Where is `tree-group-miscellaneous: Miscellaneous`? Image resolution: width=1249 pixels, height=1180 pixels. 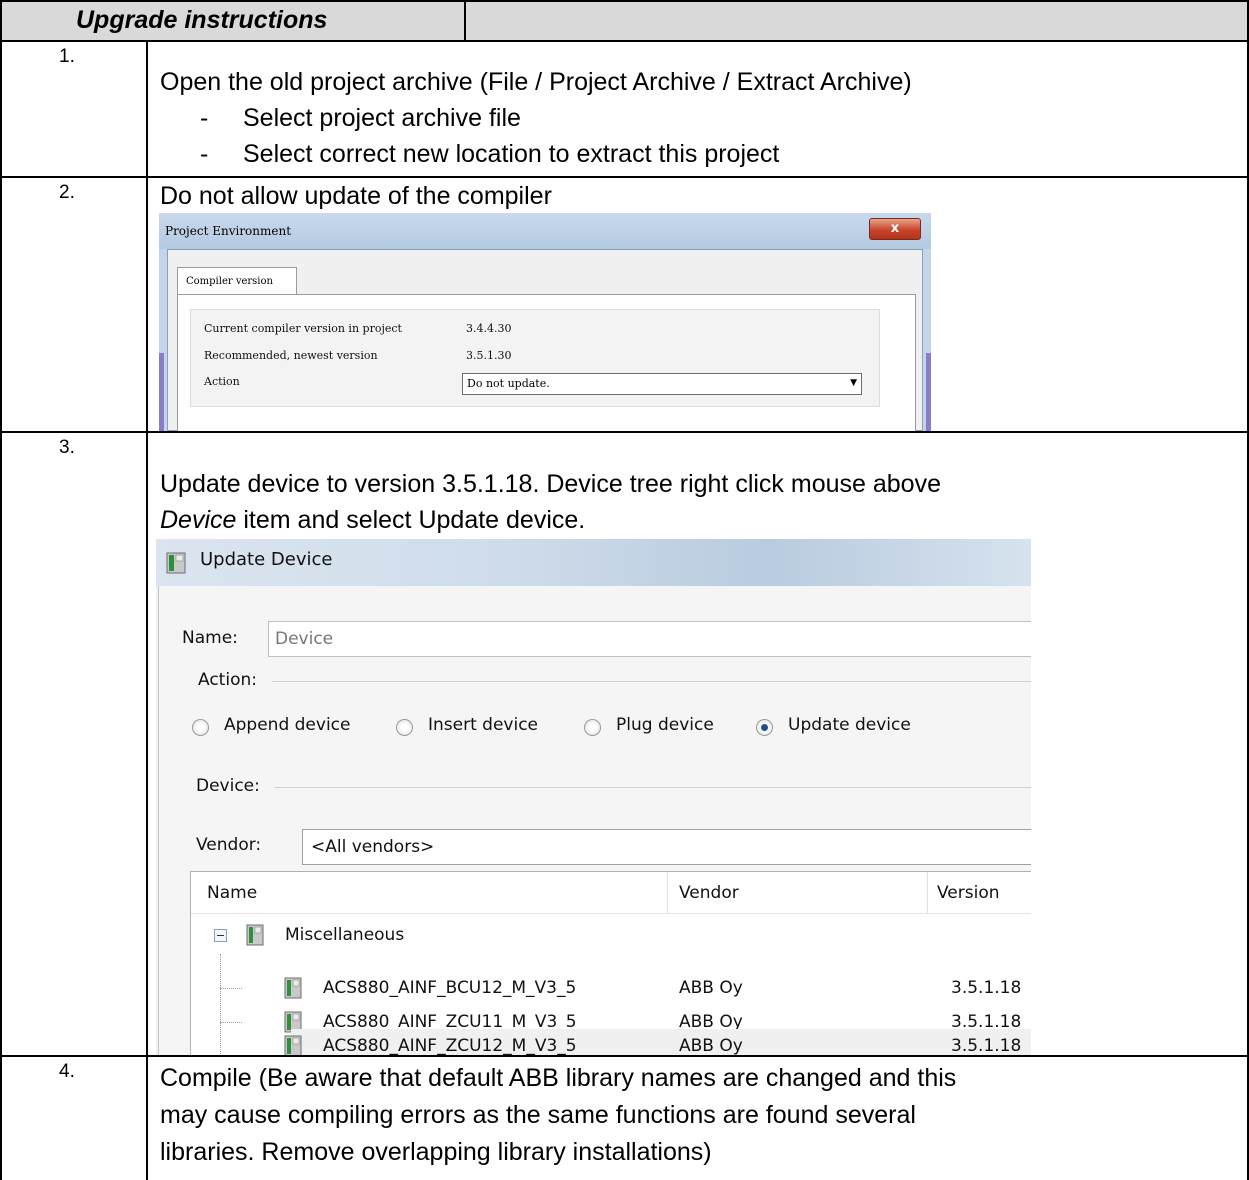
tree-group-miscellaneous: Miscellaneous is located at coordinates (344, 935).